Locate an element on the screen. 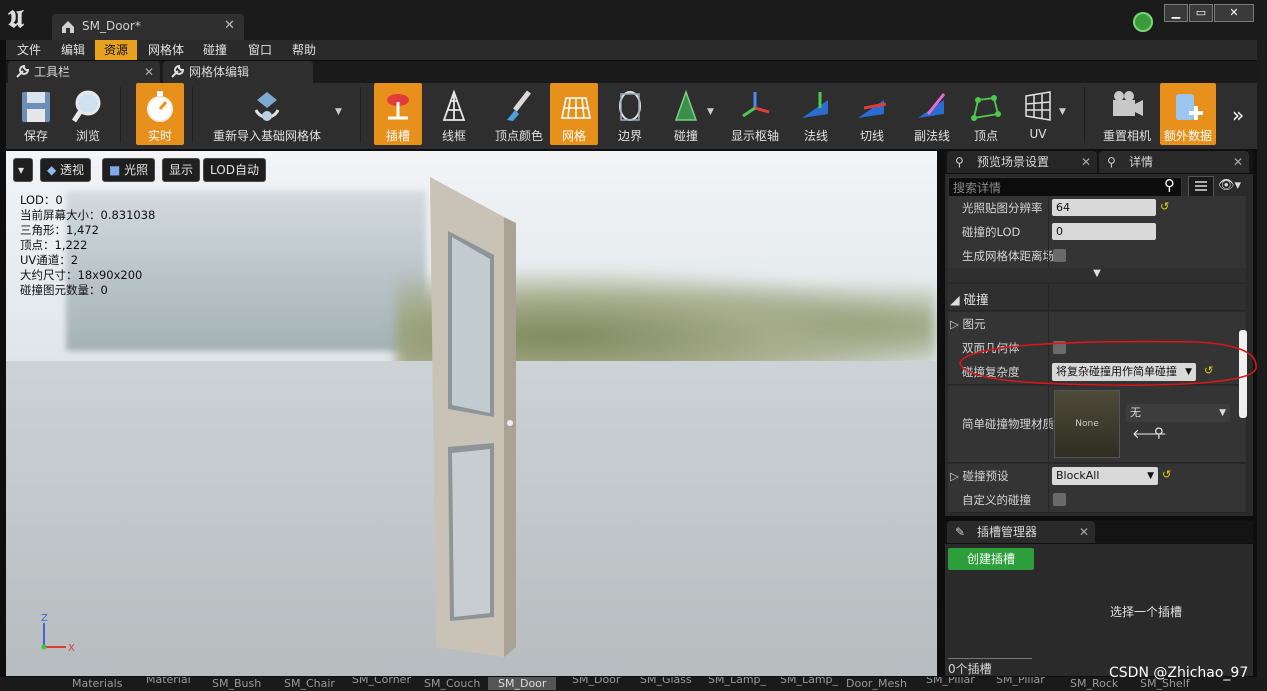 The width and height of the screenshot is (1267, 691). close-window-button: ✕ is located at coordinates (1234, 13).